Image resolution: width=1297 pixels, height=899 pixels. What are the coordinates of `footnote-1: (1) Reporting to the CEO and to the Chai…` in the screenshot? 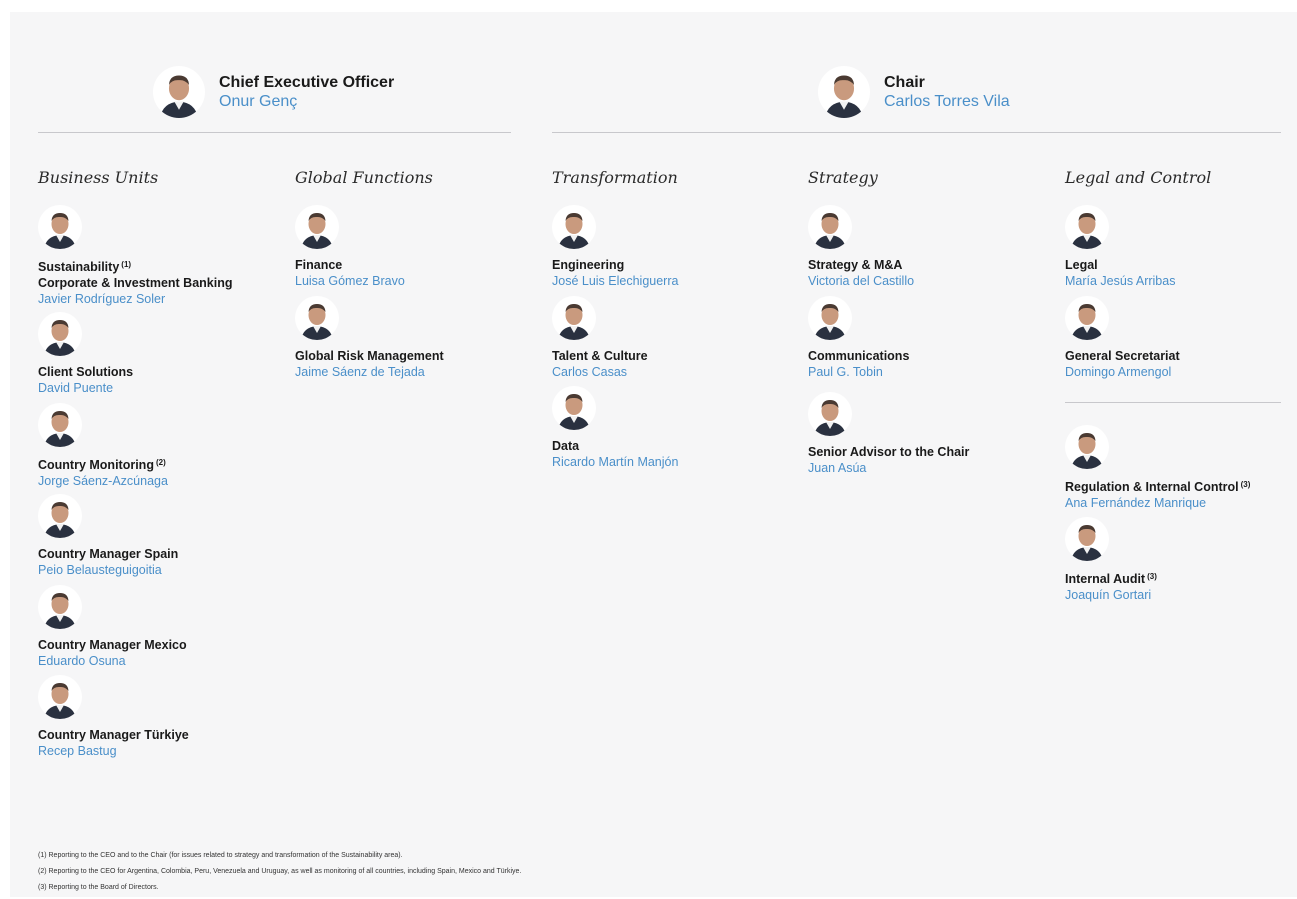 It's located at (220, 855).